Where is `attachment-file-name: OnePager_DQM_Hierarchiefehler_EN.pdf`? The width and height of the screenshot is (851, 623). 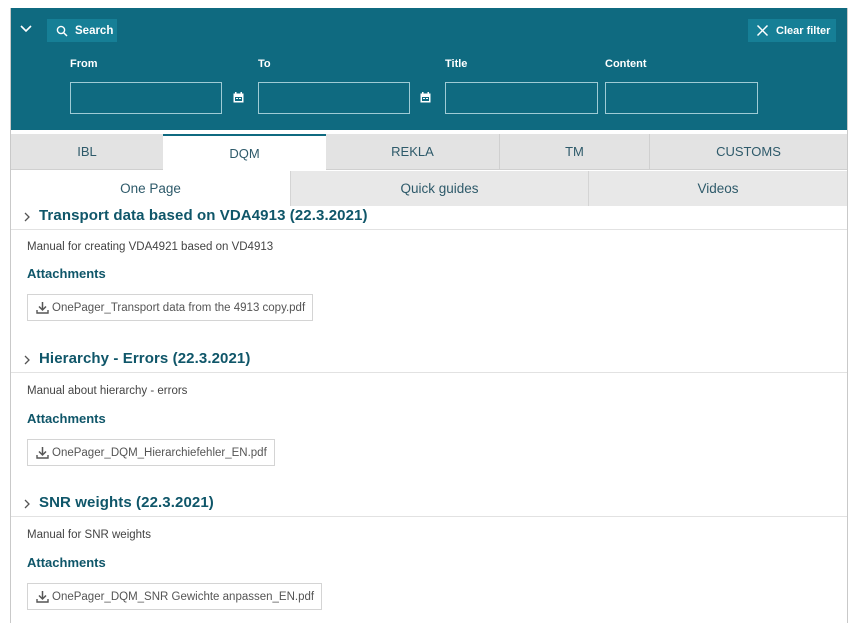
attachment-file-name: OnePager_DQM_Hierarchiefehler_EN.pdf is located at coordinates (159, 452).